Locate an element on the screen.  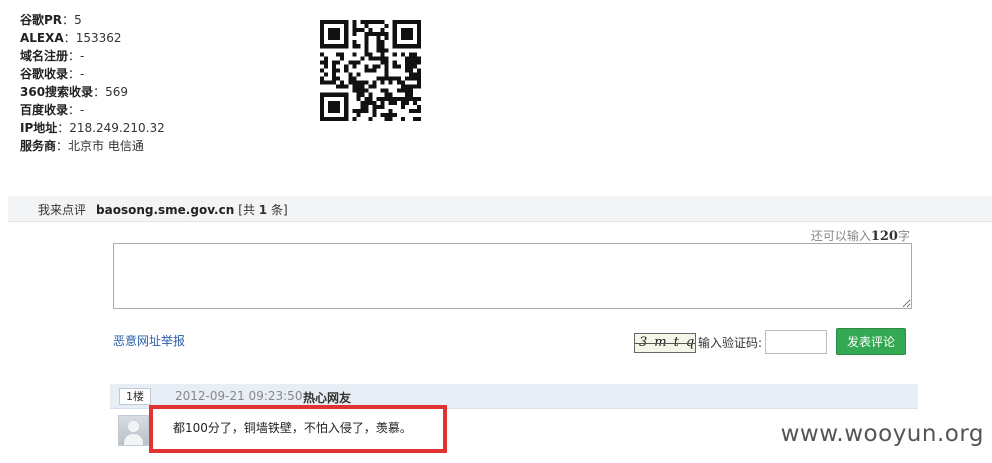
info-row-ip: IP地址：218.249.210.32 is located at coordinates (92, 128).